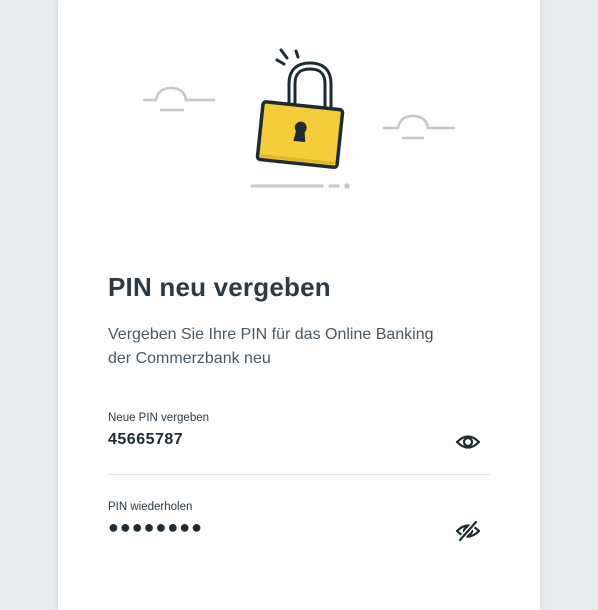  Describe the element at coordinates (287, 57) in the screenshot. I see `sparkle-lines` at that location.